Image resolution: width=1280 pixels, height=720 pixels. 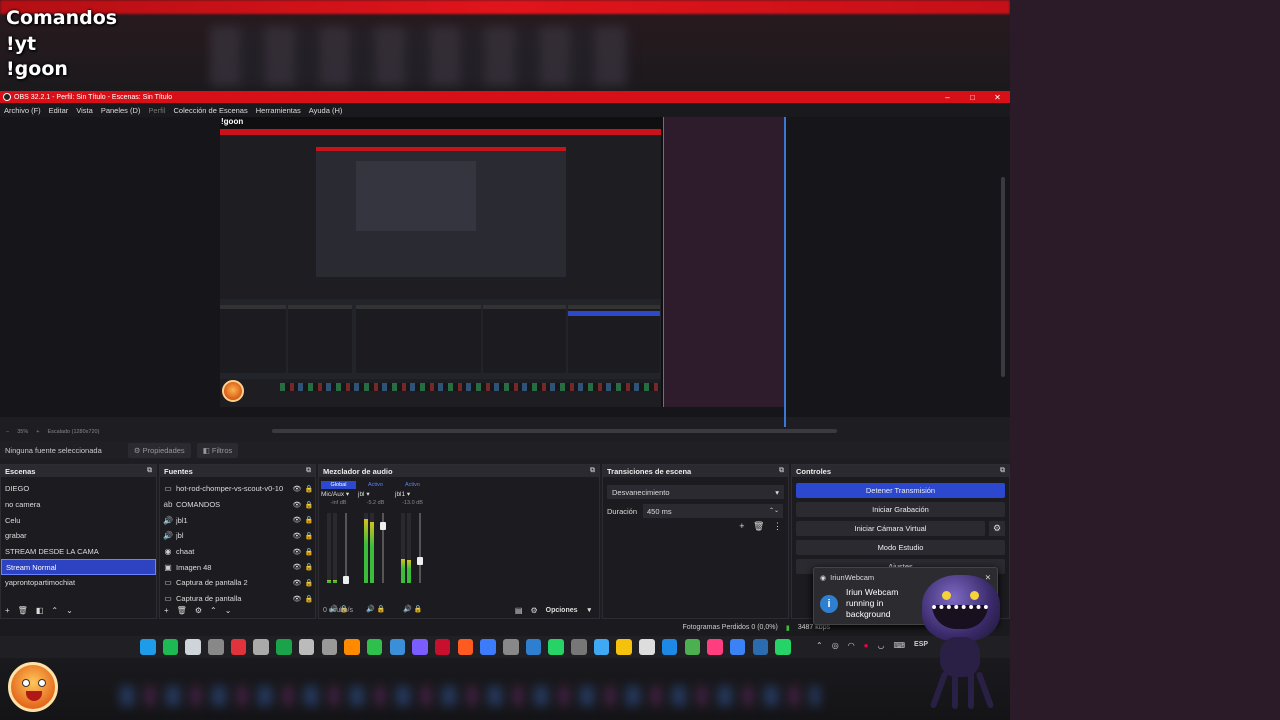 What do you see at coordinates (237, 552) in the screenshot?
I see `source-item: ◉ chaat 👁 🔒` at bounding box center [237, 552].